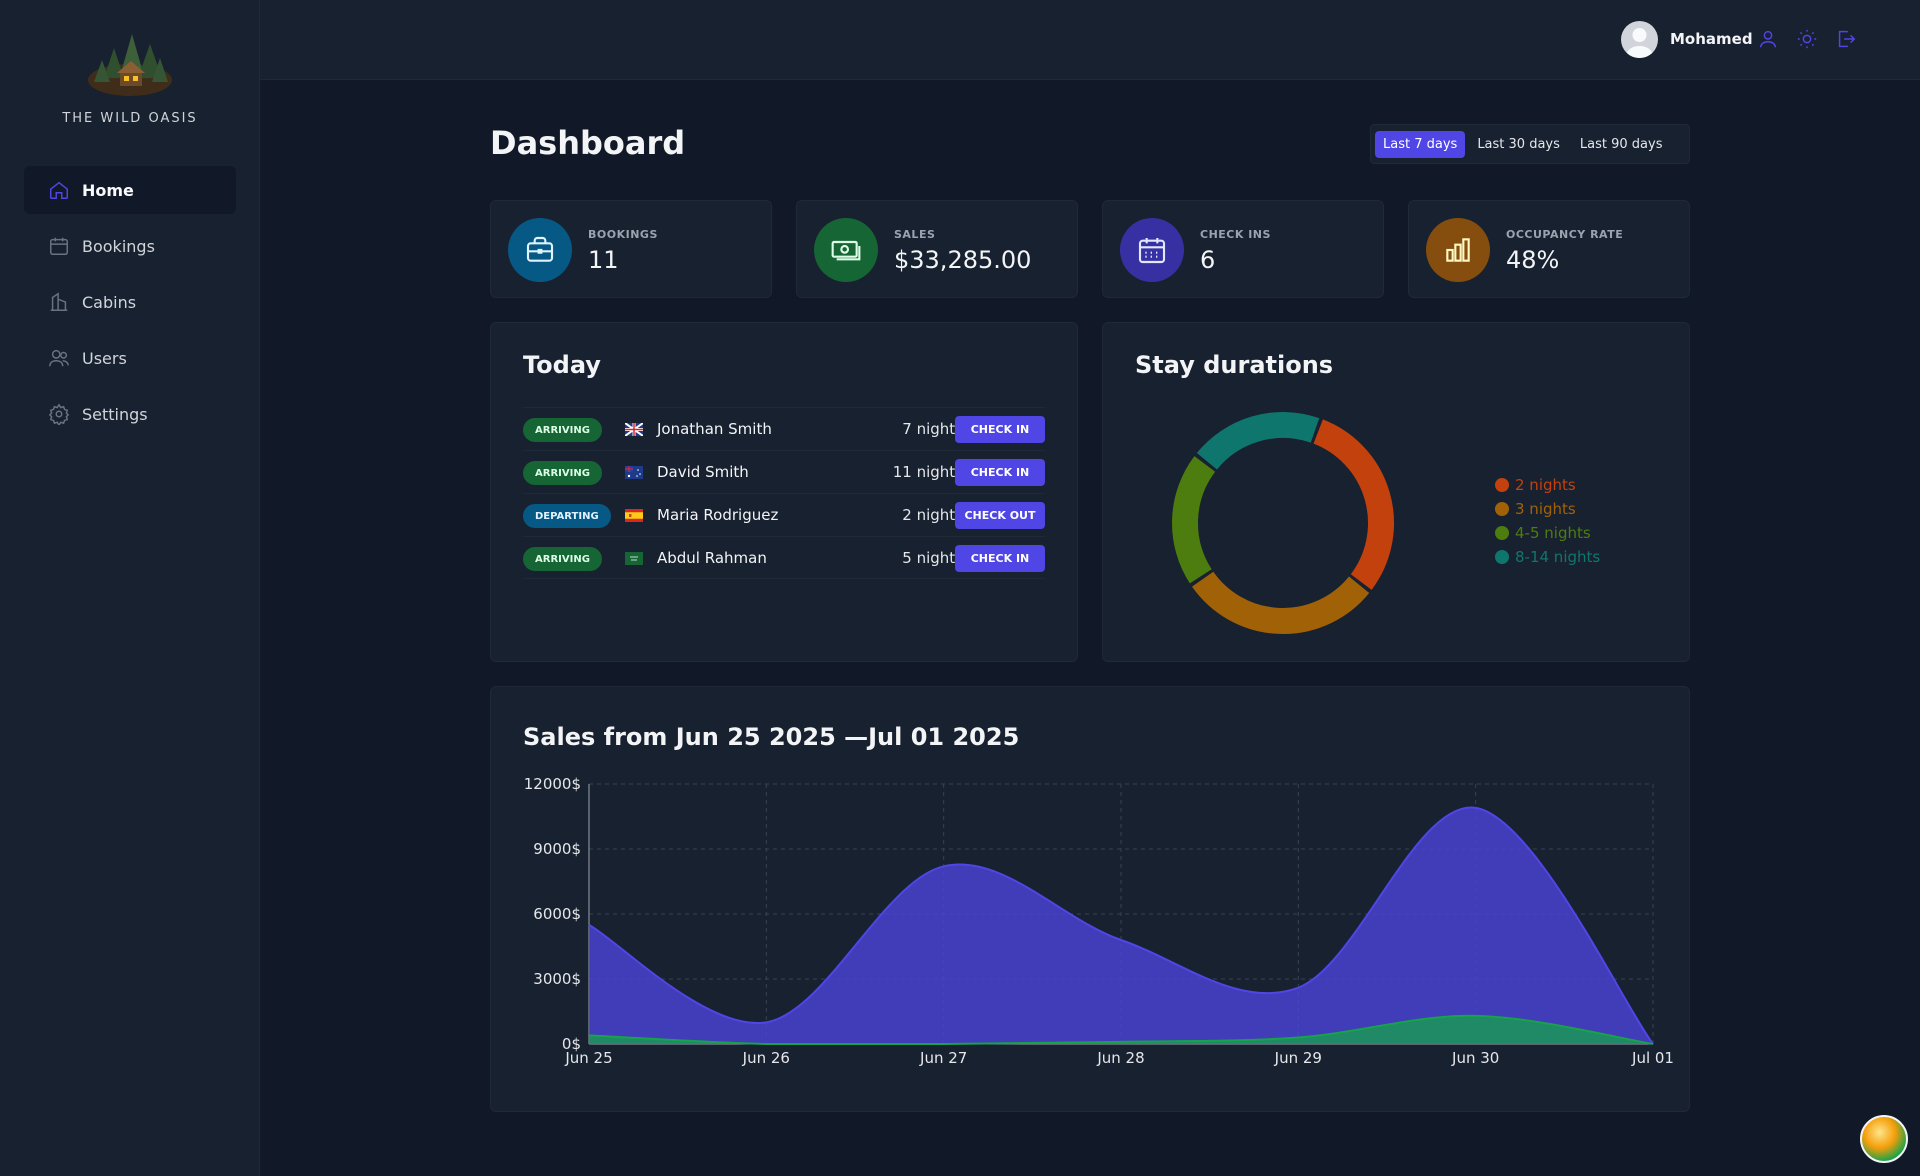 The image size is (1920, 1176). What do you see at coordinates (59, 190) in the screenshot?
I see `home-icon` at bounding box center [59, 190].